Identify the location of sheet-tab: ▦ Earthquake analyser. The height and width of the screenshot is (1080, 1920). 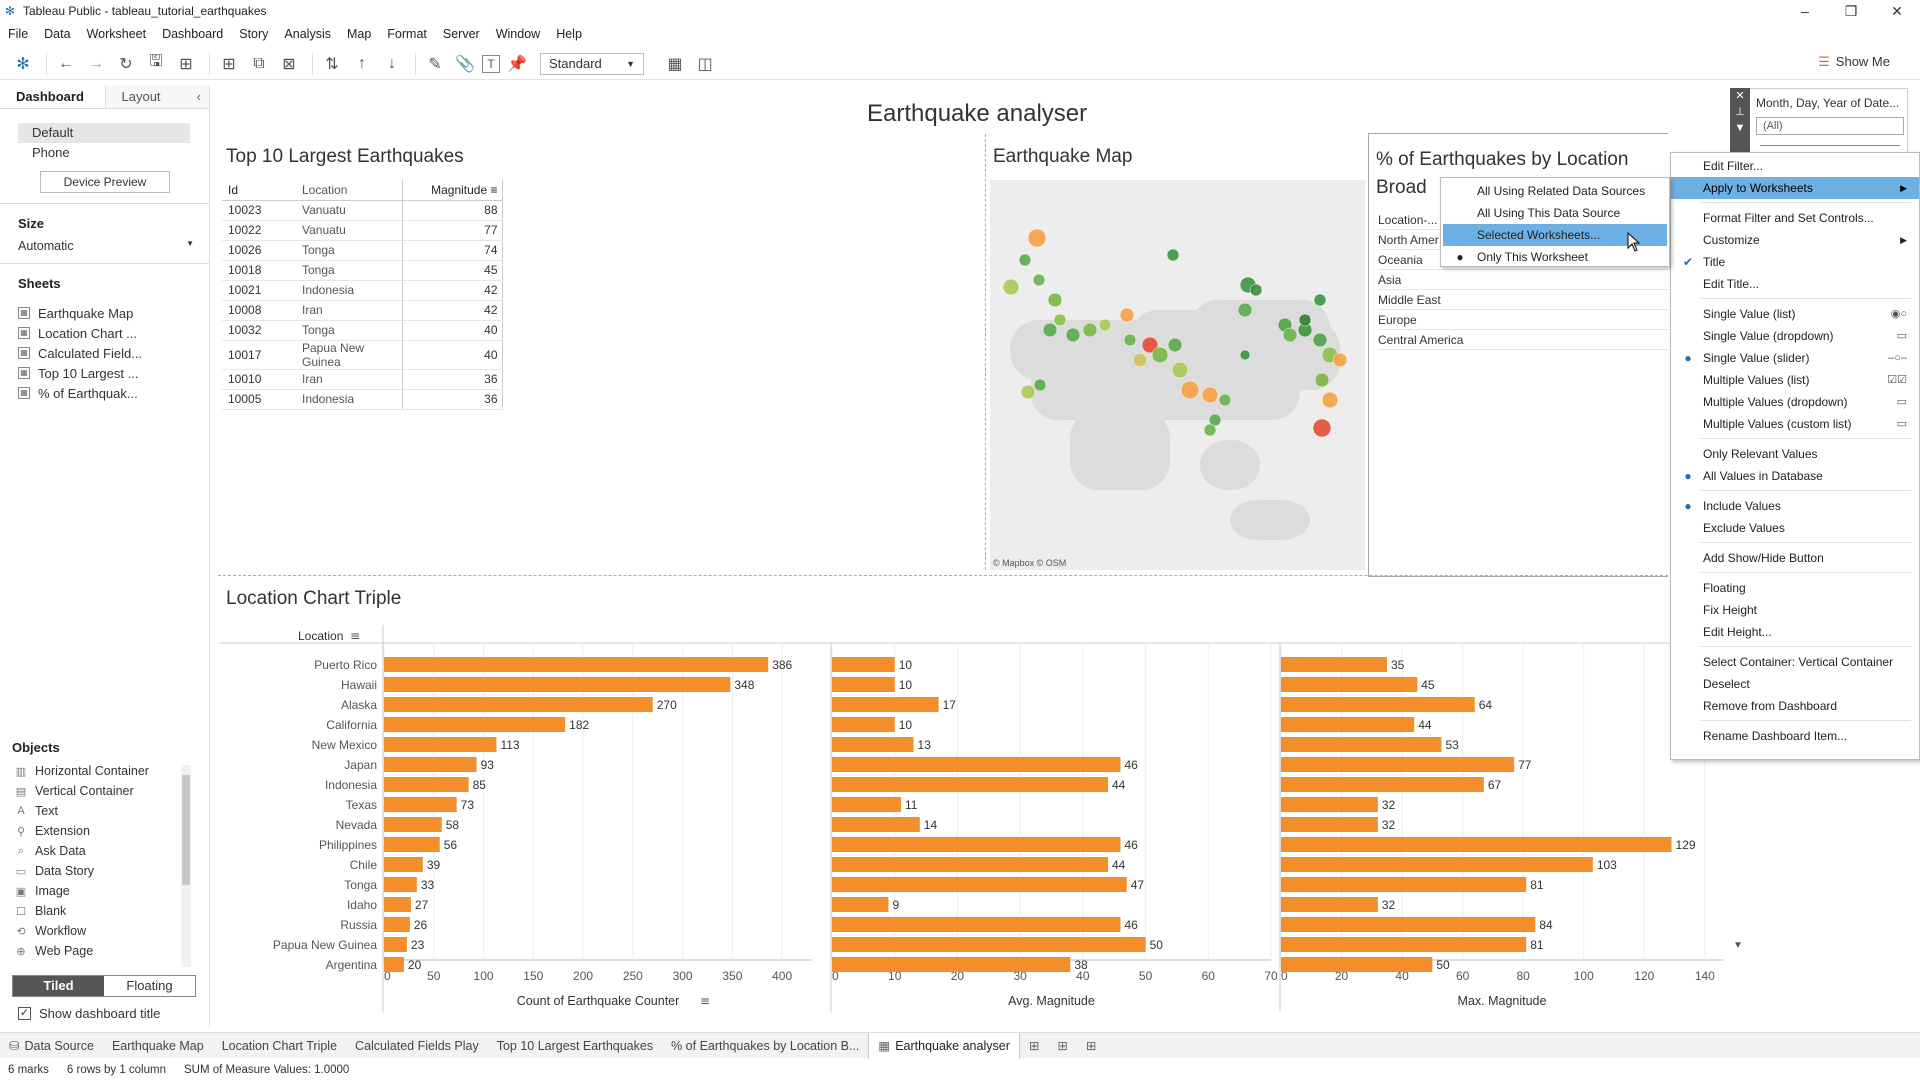
(944, 1045).